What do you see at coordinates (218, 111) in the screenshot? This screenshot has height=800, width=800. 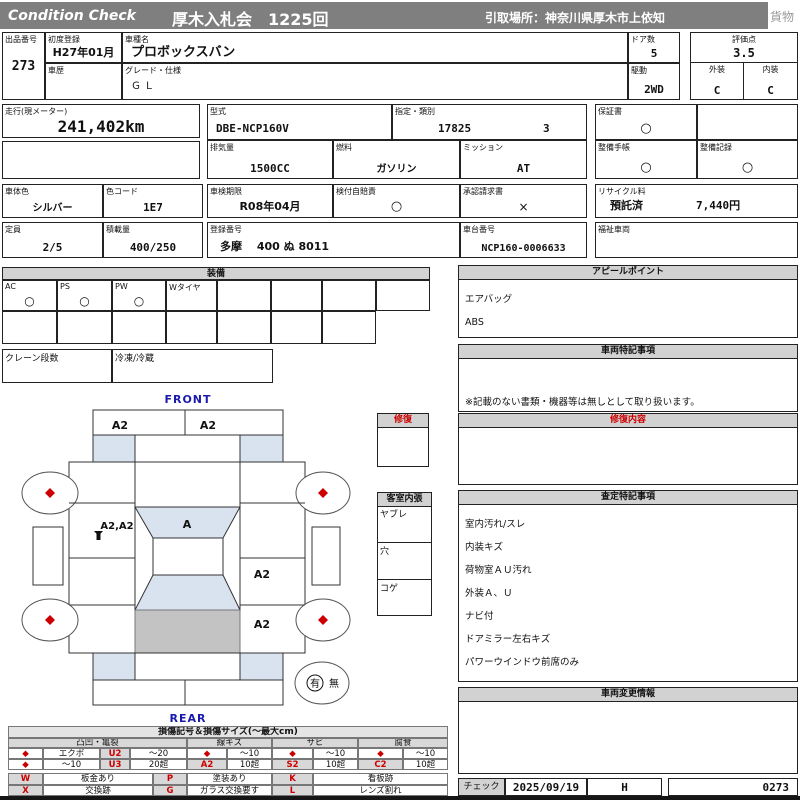 I see `model-code-label: 型式` at bounding box center [218, 111].